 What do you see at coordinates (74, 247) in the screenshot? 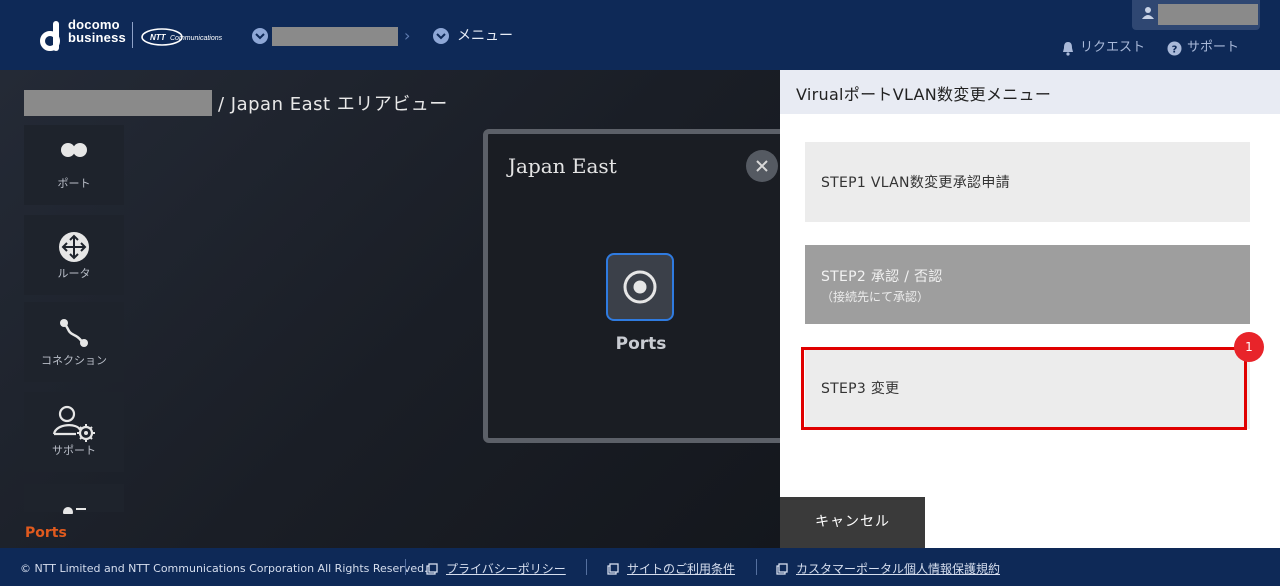
I see `router-icon` at bounding box center [74, 247].